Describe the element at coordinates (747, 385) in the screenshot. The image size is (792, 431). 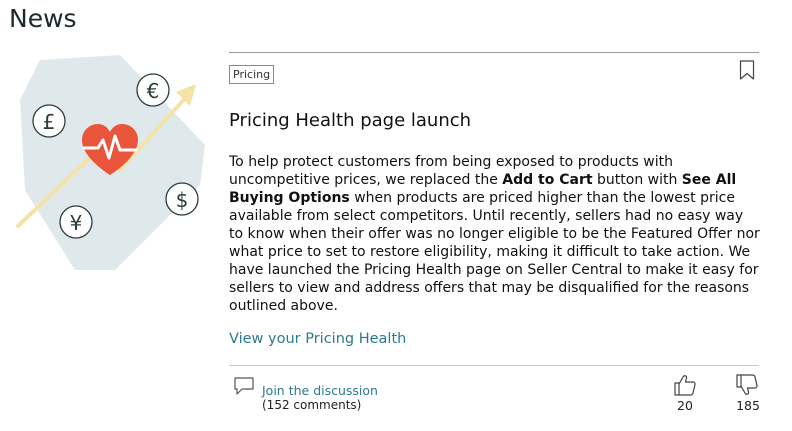
I see `thumbs-down-icon` at that location.